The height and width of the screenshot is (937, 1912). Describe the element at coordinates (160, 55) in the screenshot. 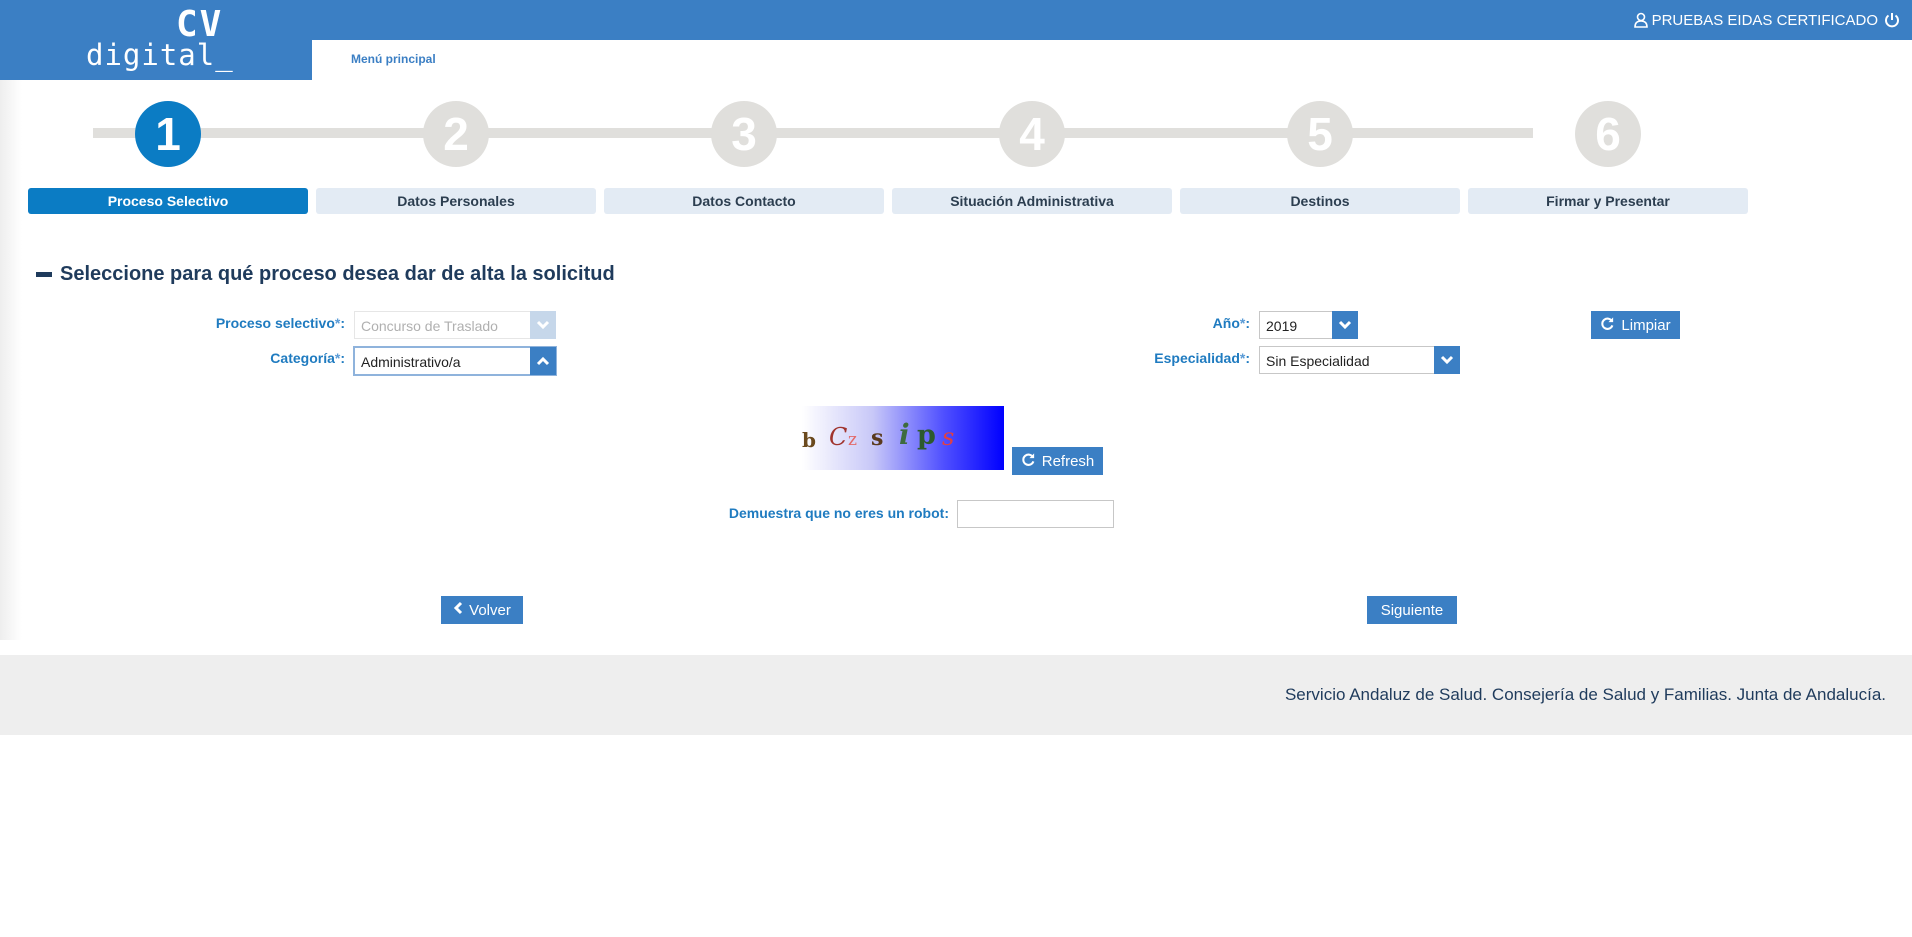

I see `logo-bottom-text: digital_` at that location.